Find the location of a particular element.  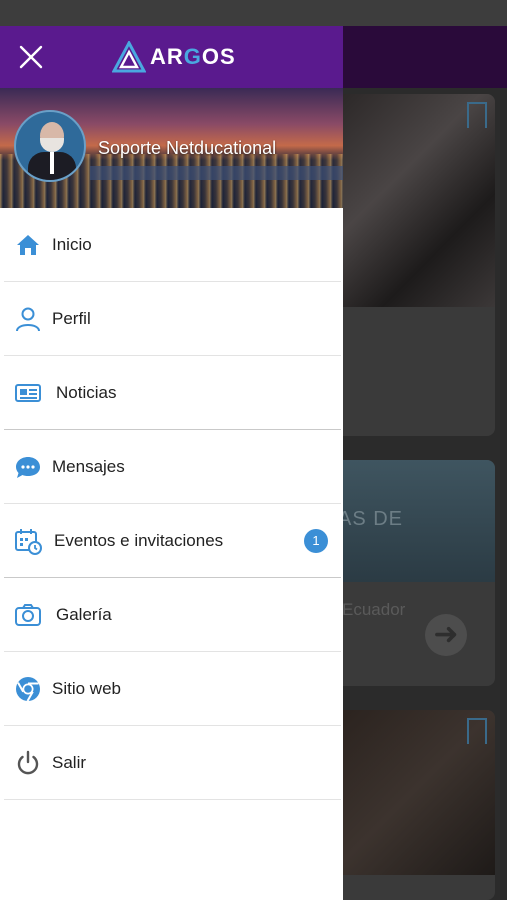

app-logo: ARGOS is located at coordinates (174, 57).